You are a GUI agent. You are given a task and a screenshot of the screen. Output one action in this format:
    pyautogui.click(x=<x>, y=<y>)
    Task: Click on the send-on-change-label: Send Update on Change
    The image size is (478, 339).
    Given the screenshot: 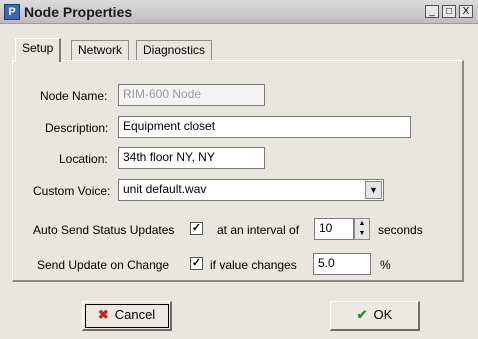 What is the action you would take?
    pyautogui.click(x=103, y=265)
    